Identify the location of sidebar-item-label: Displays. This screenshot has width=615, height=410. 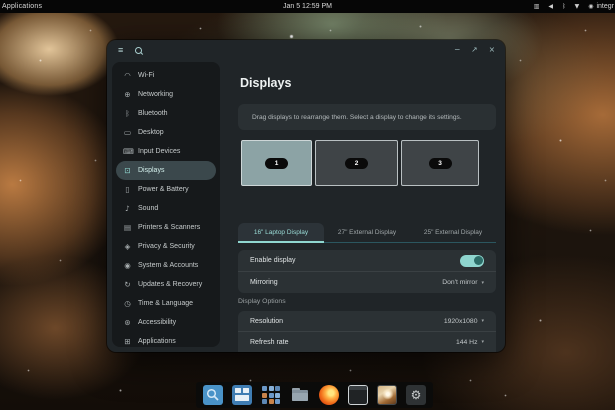
(151, 170).